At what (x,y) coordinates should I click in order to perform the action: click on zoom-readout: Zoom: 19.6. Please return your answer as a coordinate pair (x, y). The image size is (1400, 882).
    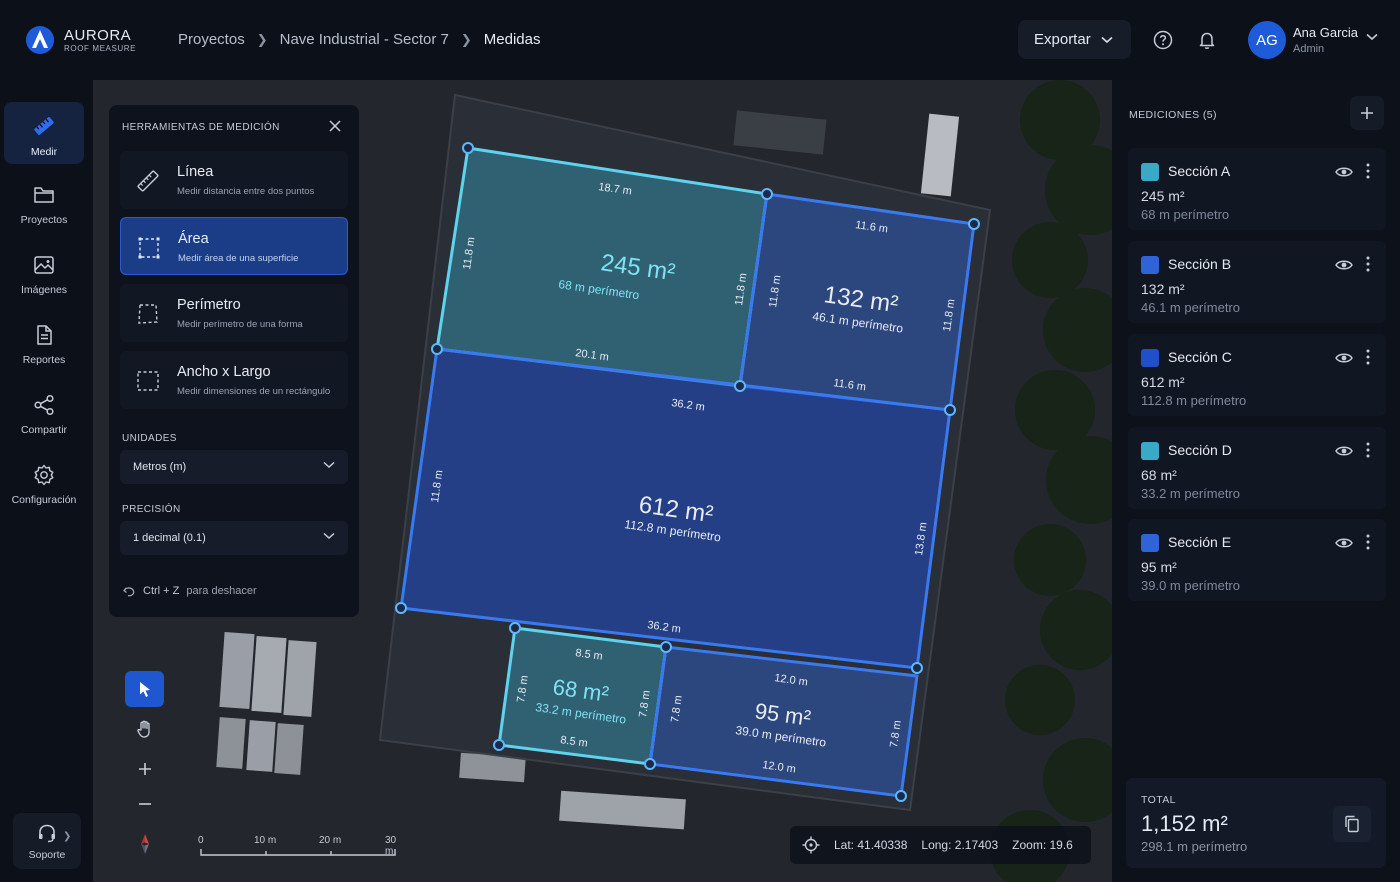
    Looking at the image, I should click on (1042, 845).